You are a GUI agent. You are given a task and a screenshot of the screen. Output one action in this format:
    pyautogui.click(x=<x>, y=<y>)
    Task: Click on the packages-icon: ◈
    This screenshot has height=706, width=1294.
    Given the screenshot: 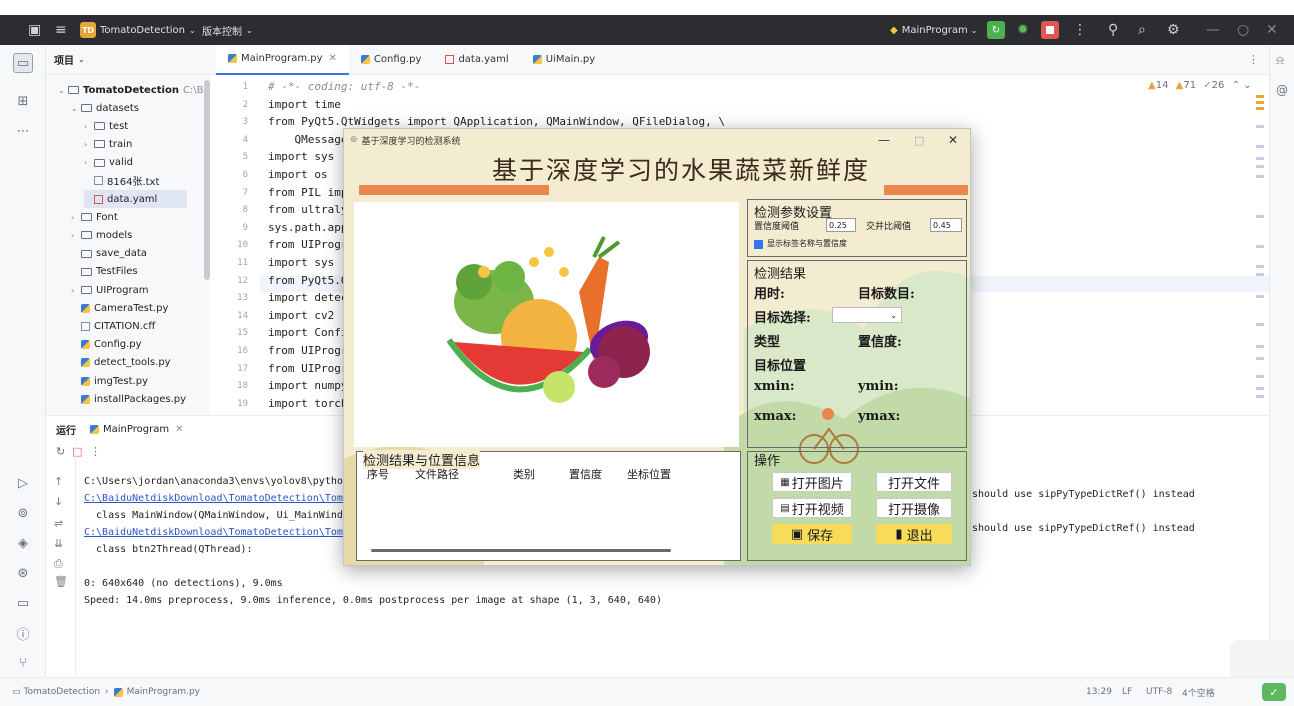 What is the action you would take?
    pyautogui.click(x=23, y=543)
    